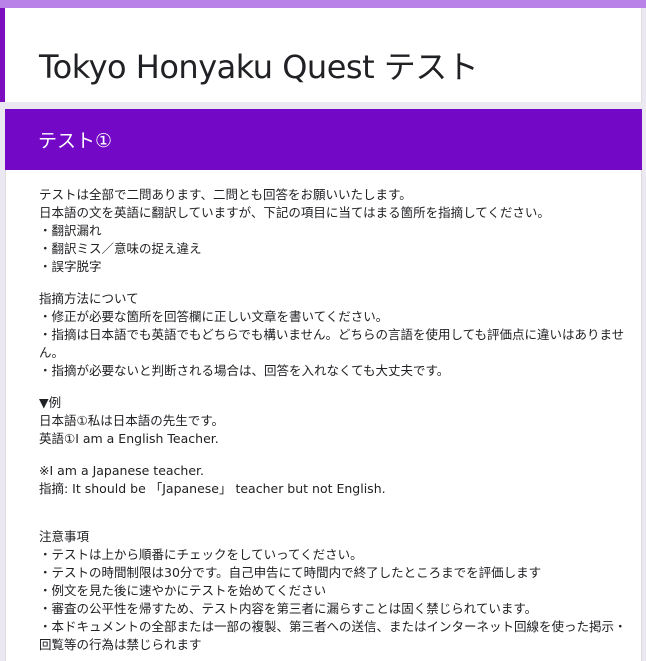  What do you see at coordinates (183, 590) in the screenshot?
I see `notes-bullet: ・例文を見た後に速やかにテストを始めてください` at bounding box center [183, 590].